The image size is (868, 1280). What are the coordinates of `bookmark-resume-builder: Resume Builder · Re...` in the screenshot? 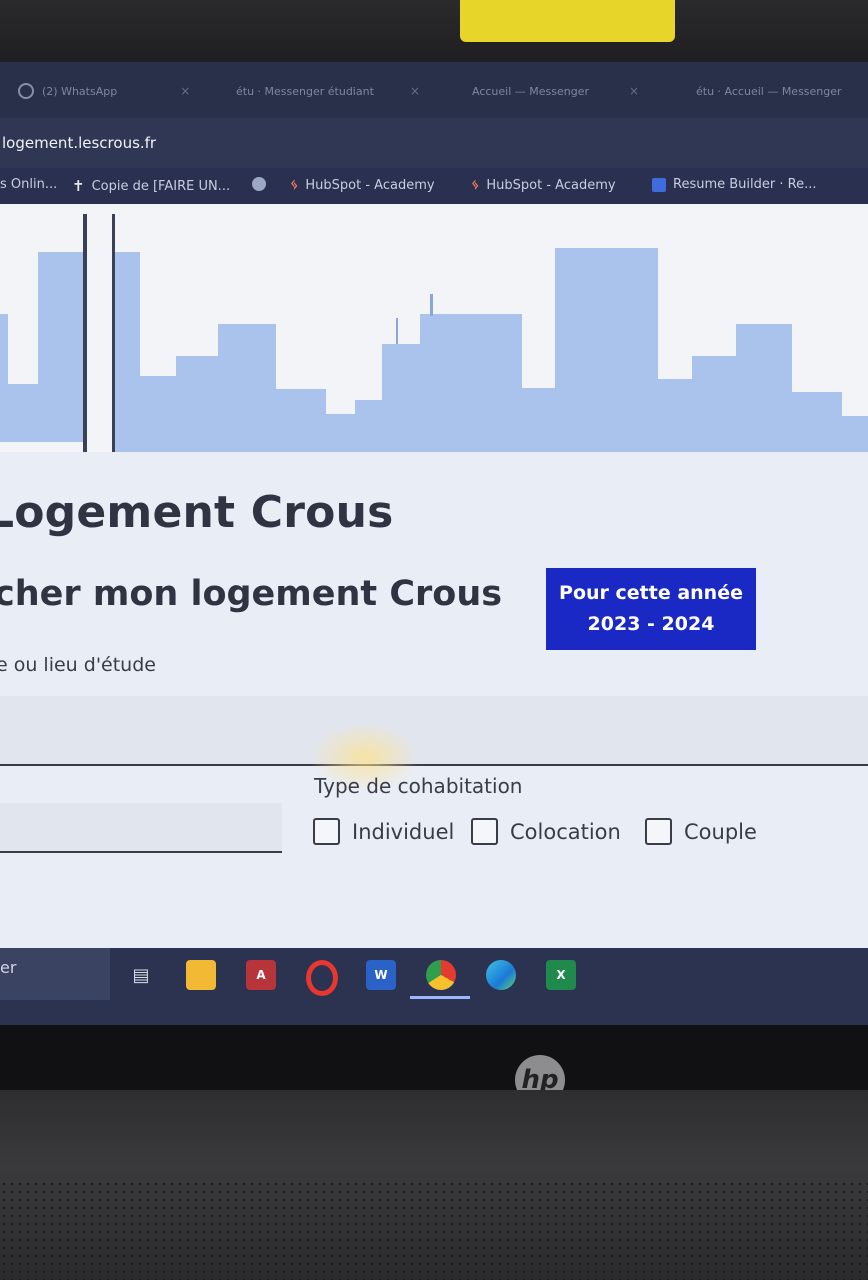 It's located at (734, 184).